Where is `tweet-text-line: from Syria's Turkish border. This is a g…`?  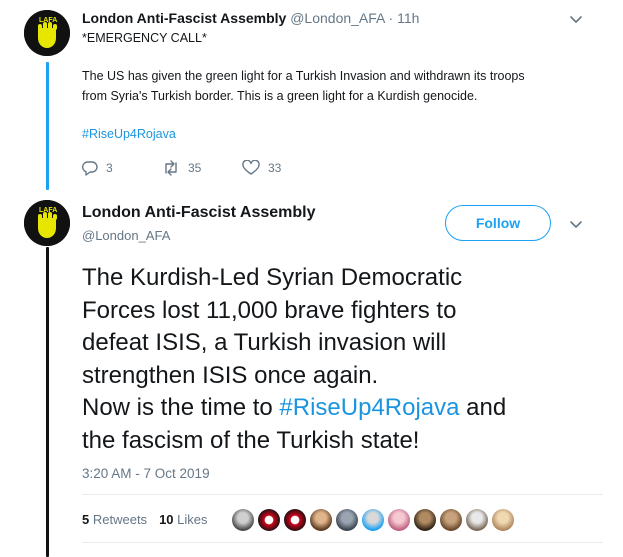
tweet-text-line: from Syria's Turkish border. This is a g… is located at coordinates (280, 96).